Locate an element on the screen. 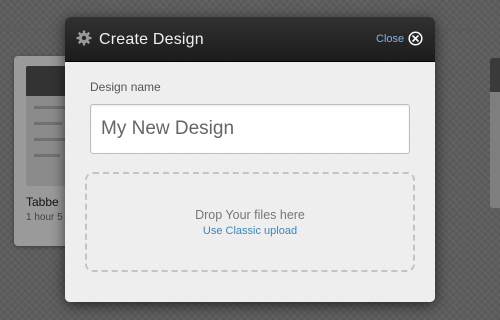  close-button: Close is located at coordinates (399, 38).